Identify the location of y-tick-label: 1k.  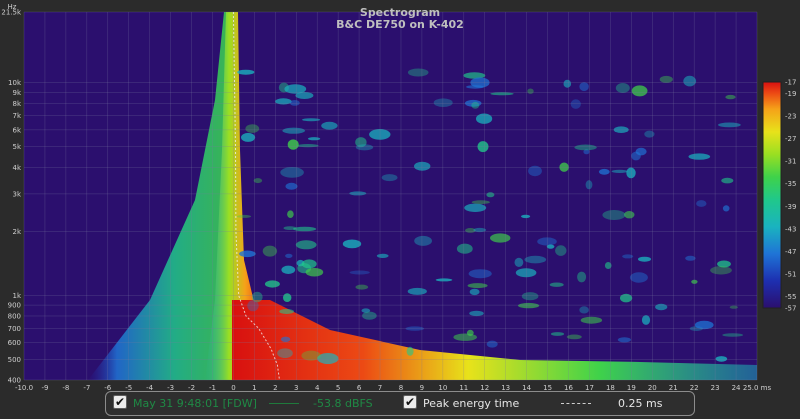
(16, 296).